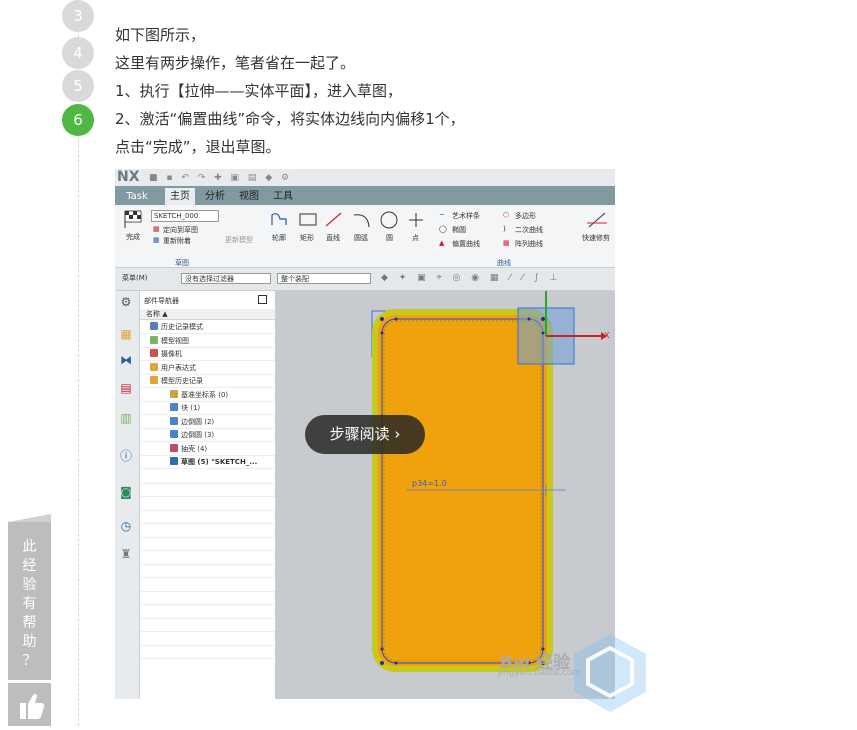 The image size is (857, 730). I want to click on tab-home: 主页, so click(180, 196).